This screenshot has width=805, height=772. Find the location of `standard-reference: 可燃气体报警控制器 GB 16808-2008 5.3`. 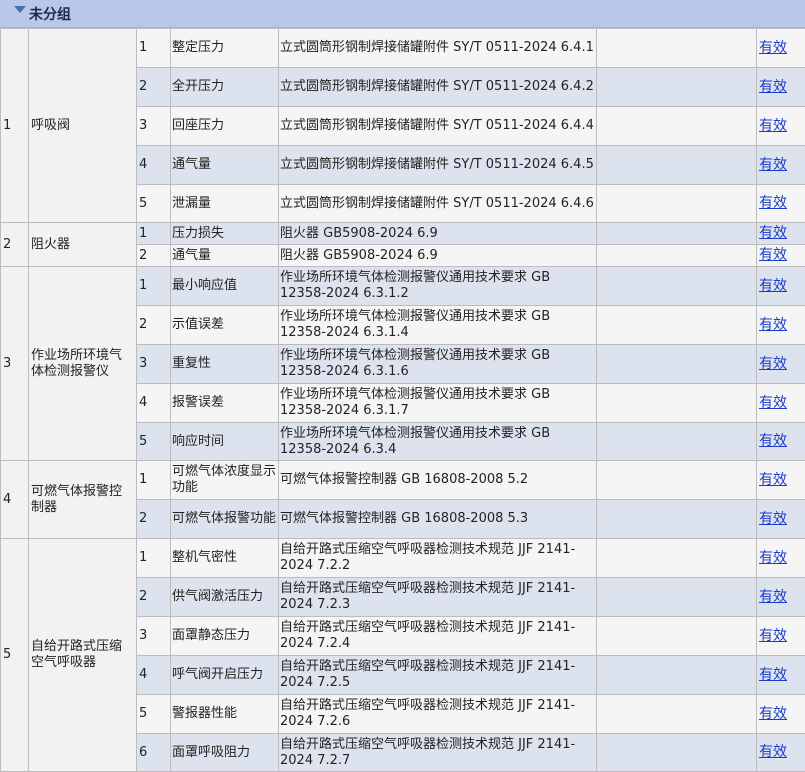

standard-reference: 可燃气体报警控制器 GB 16808-2008 5.3 is located at coordinates (438, 519).